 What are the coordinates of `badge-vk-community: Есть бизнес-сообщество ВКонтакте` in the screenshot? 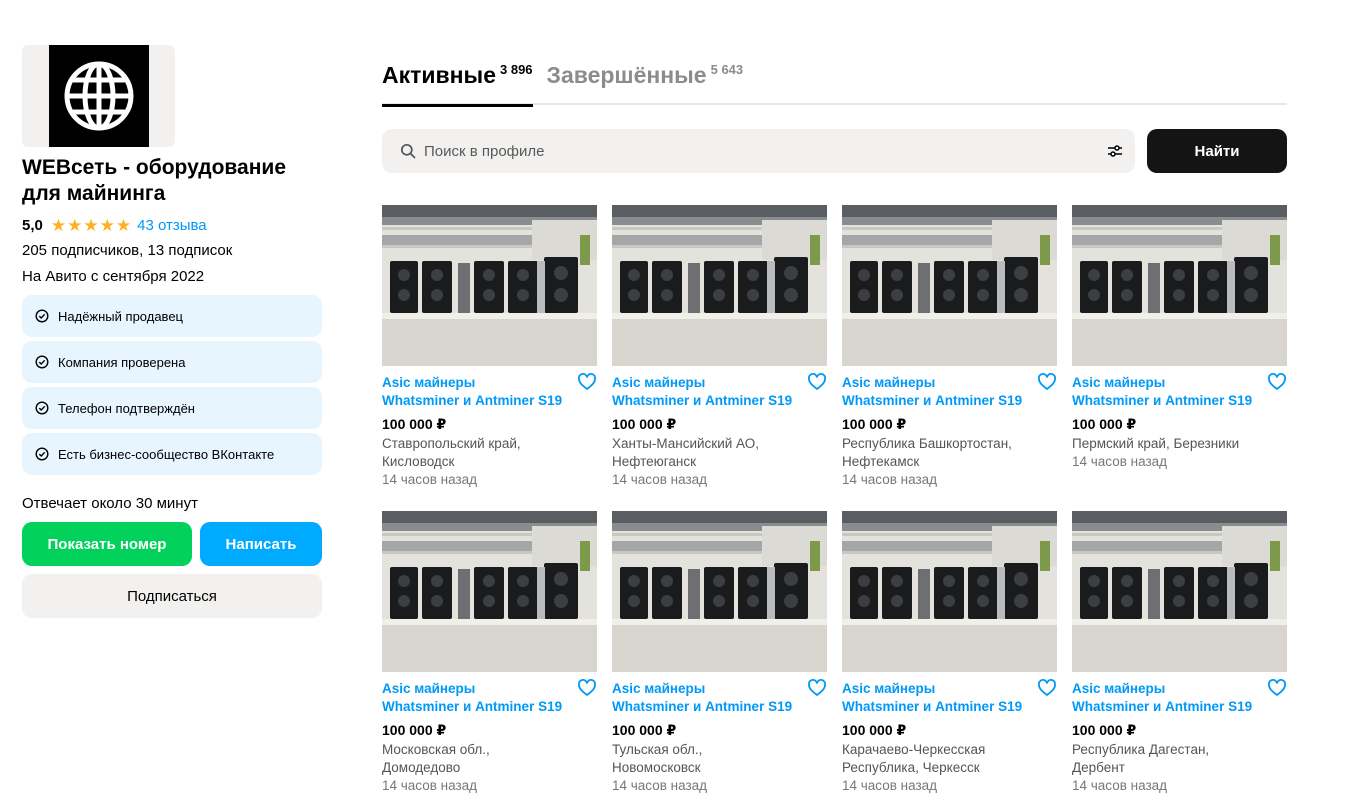 It's located at (172, 454).